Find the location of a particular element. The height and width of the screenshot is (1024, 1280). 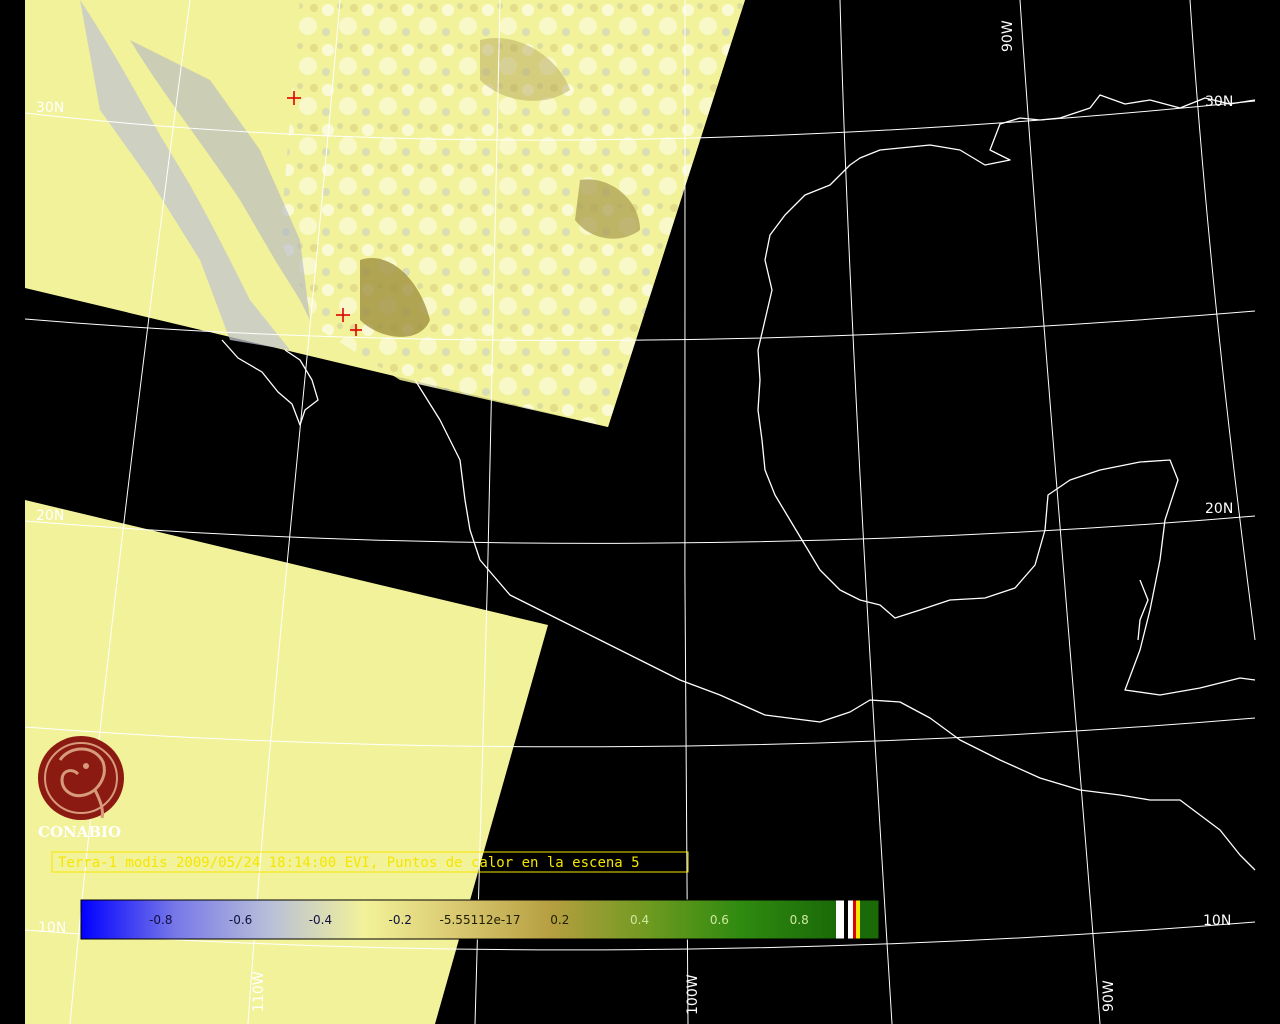

label-20n-left: 20N is located at coordinates (50, 516).